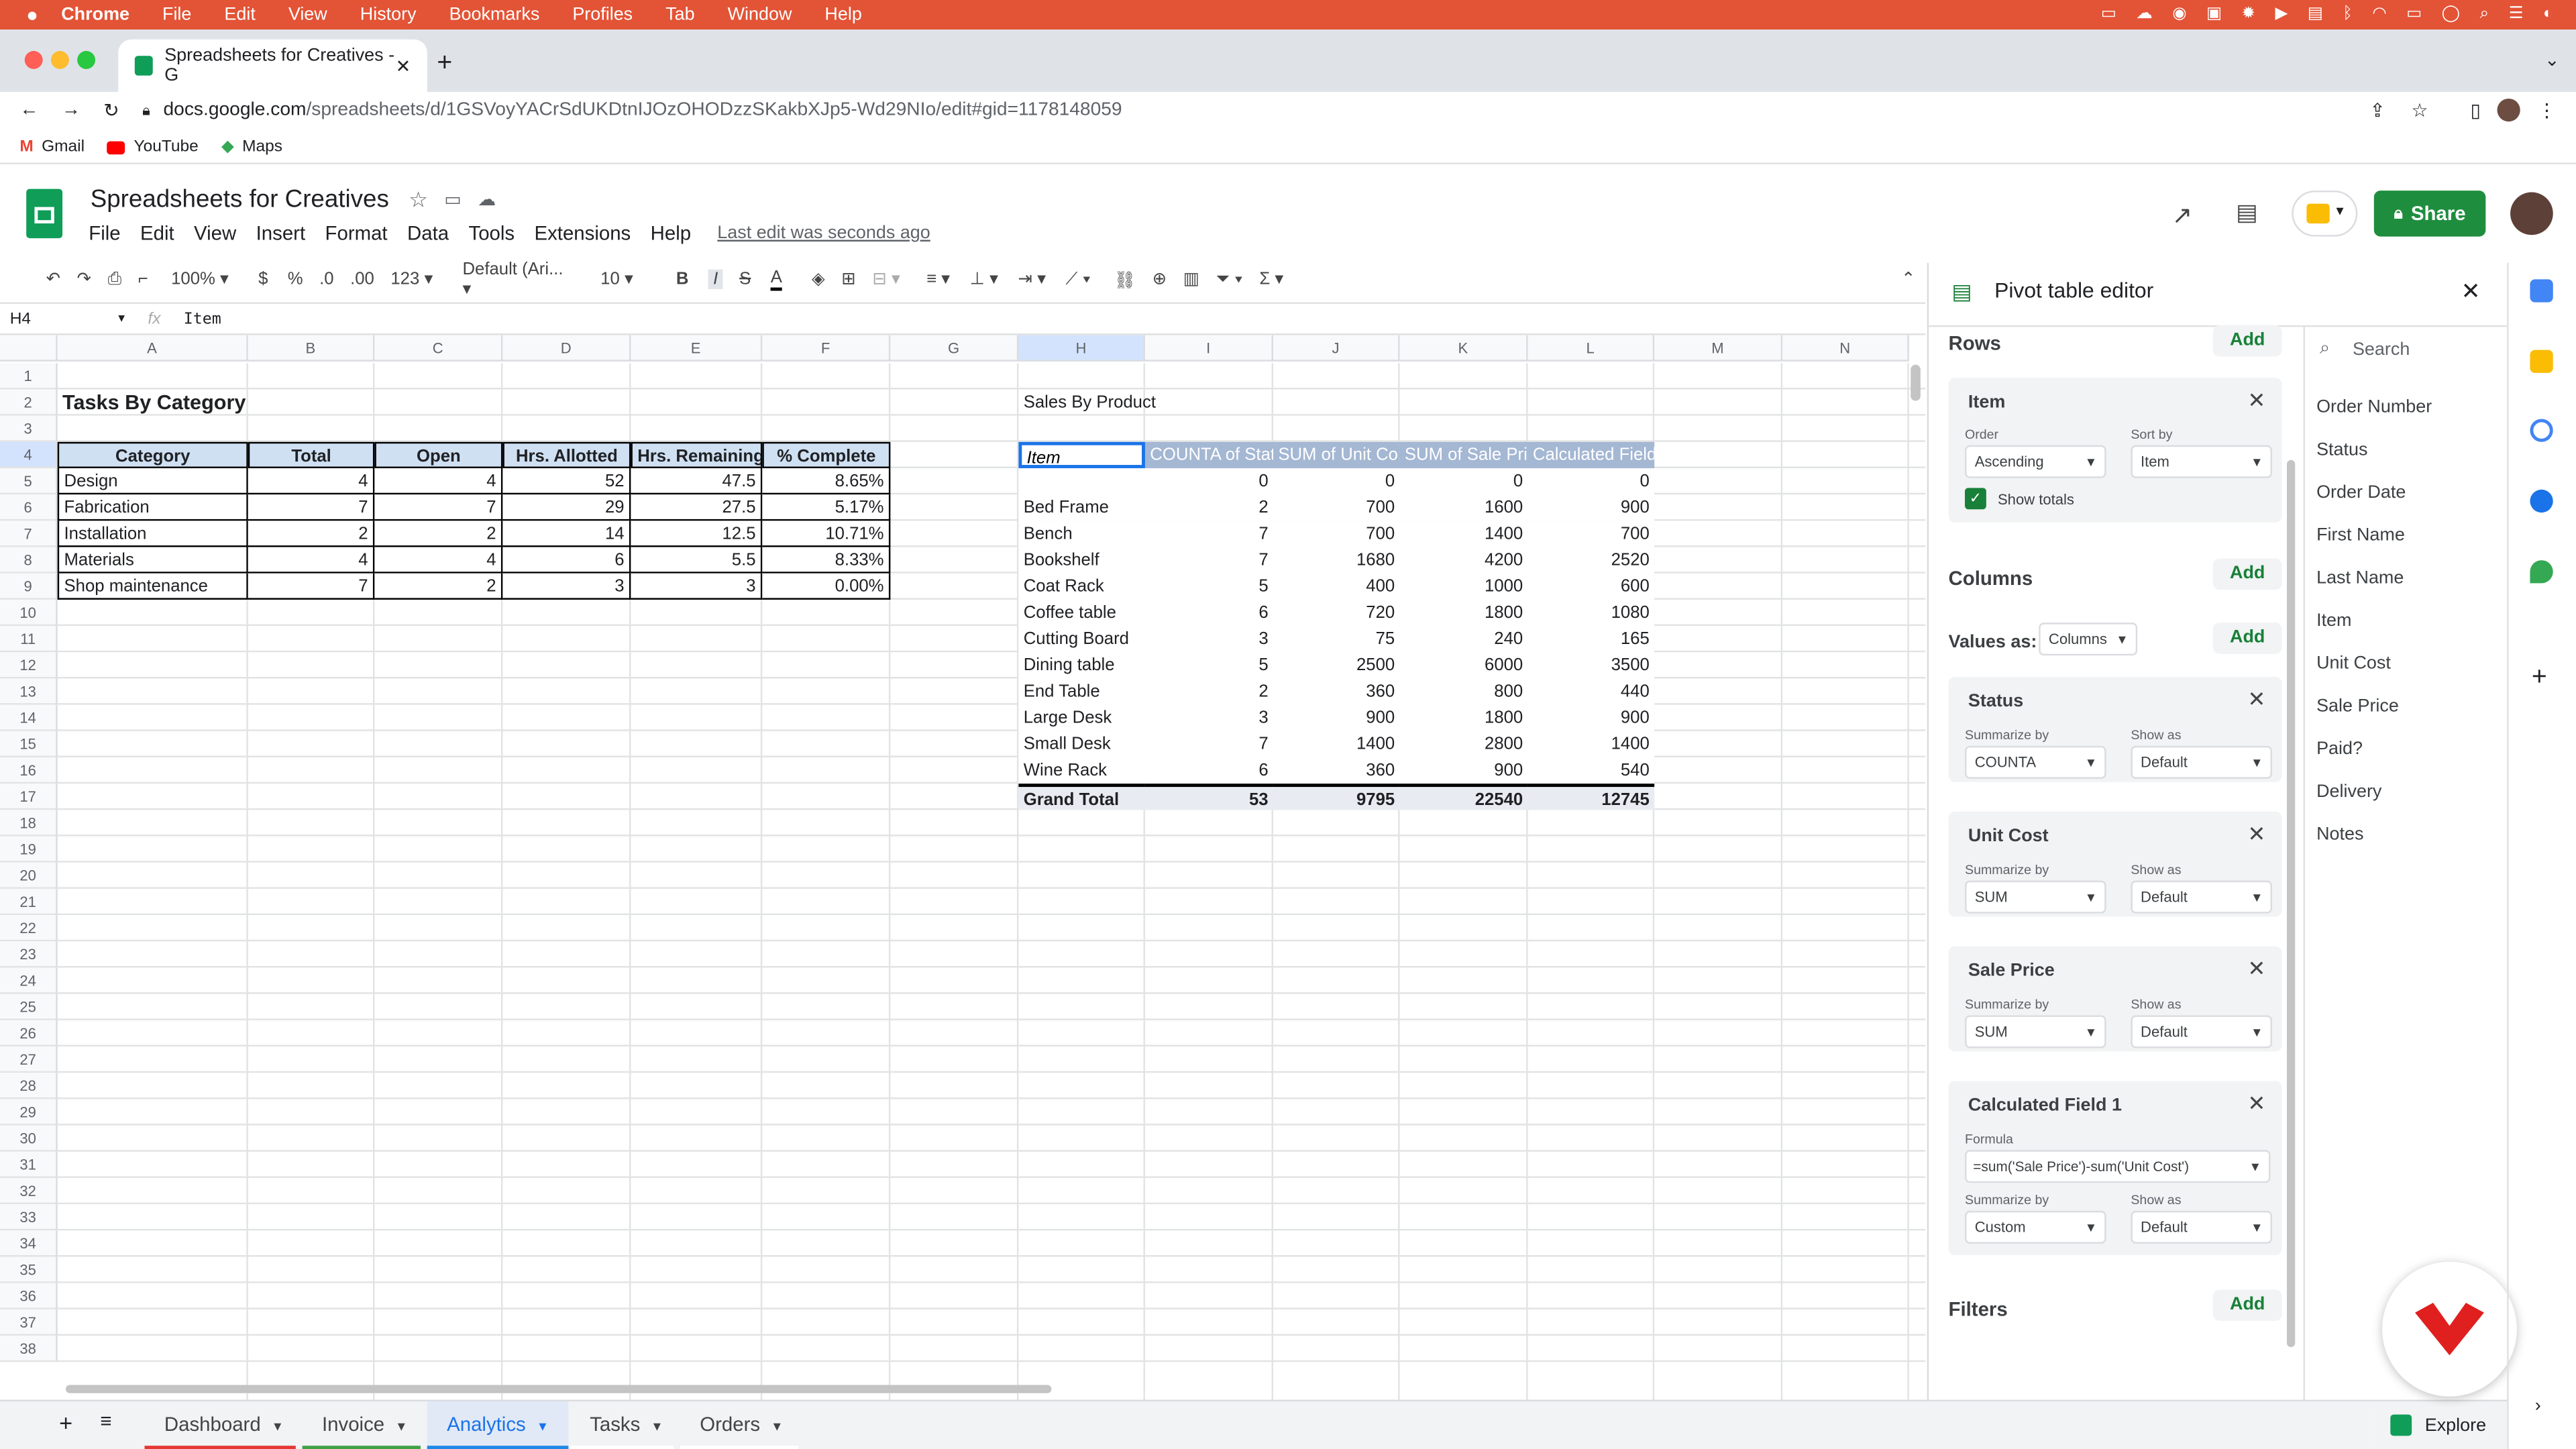 This screenshot has height=1449, width=2576. I want to click on row-header-35: 35, so click(29, 1269).